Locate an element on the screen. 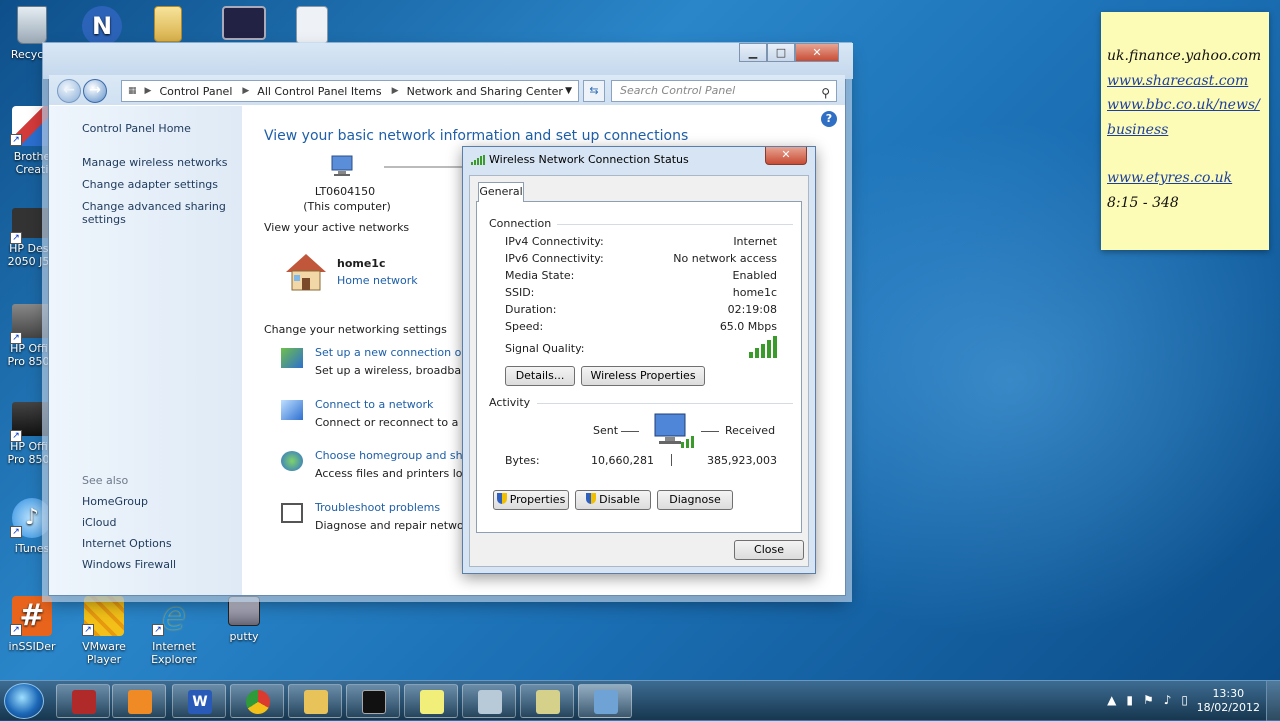 The height and width of the screenshot is (721, 1280). taskbar-explorer is located at coordinates (315, 701).